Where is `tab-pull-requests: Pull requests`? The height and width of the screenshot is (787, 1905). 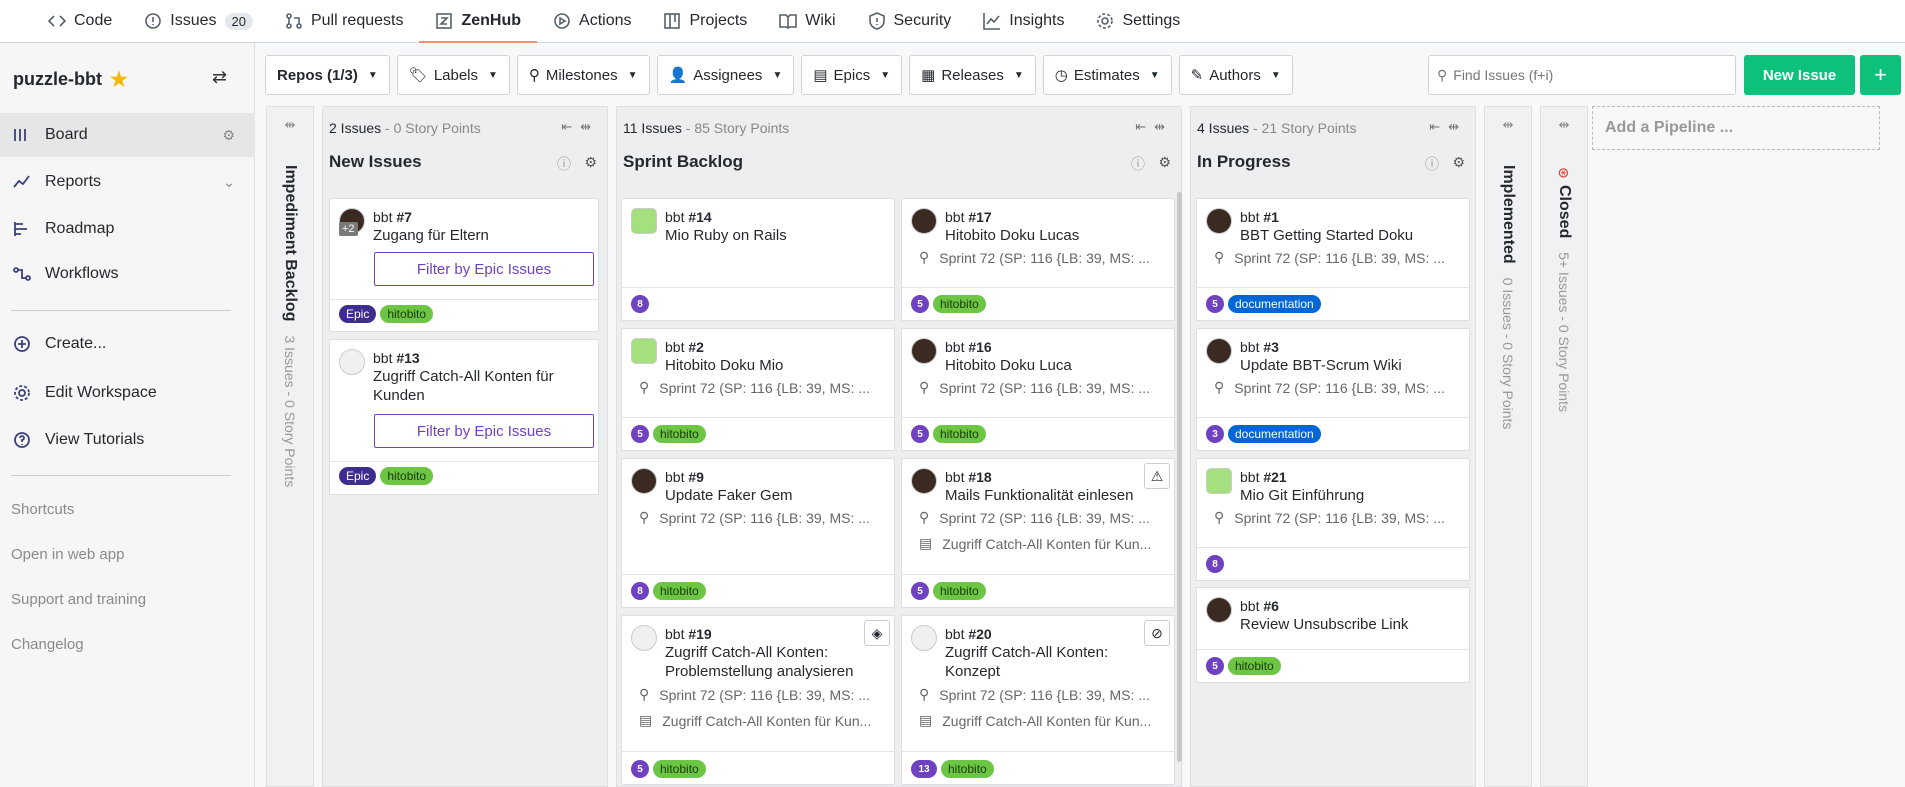
tab-pull-requests: Pull requests is located at coordinates (344, 21).